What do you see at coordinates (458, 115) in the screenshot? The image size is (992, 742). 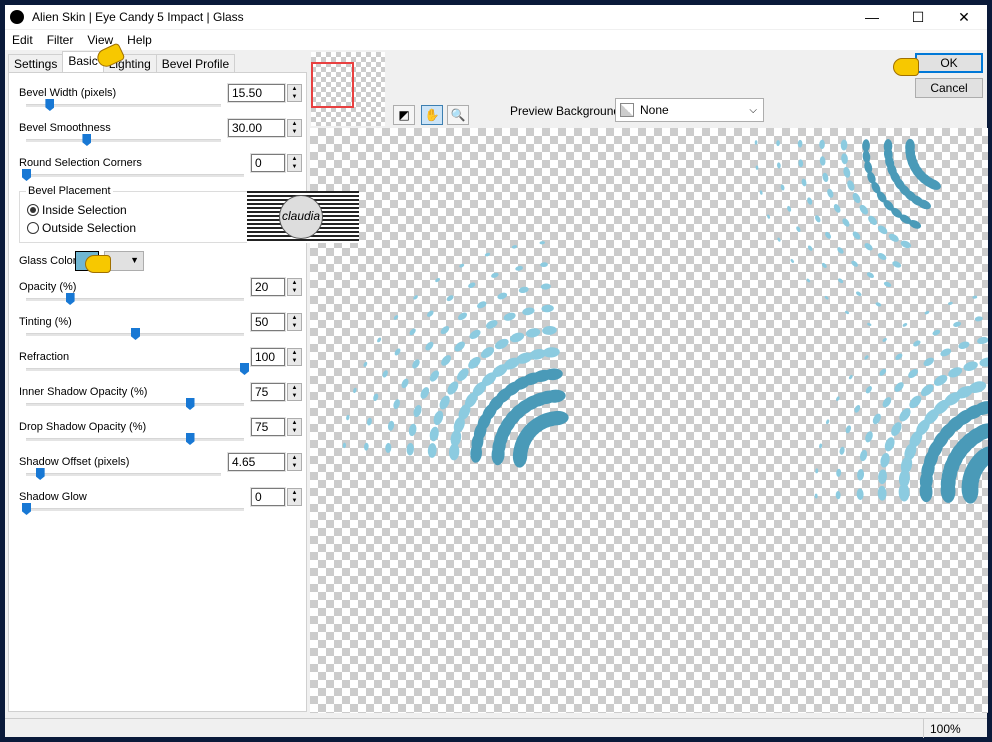 I see `zoom-tool-icon: 🔍` at bounding box center [458, 115].